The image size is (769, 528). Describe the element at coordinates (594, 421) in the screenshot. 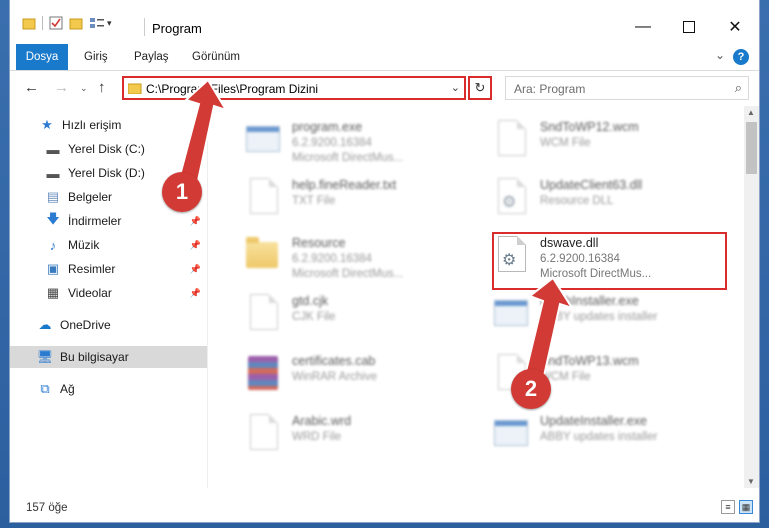

I see `file-name: UpdateInstaller.exe` at that location.